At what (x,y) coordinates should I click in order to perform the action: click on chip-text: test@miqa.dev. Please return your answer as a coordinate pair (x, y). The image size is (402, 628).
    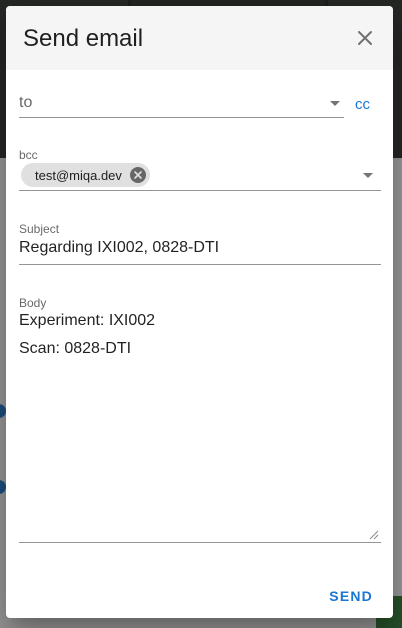
    Looking at the image, I should click on (78, 175).